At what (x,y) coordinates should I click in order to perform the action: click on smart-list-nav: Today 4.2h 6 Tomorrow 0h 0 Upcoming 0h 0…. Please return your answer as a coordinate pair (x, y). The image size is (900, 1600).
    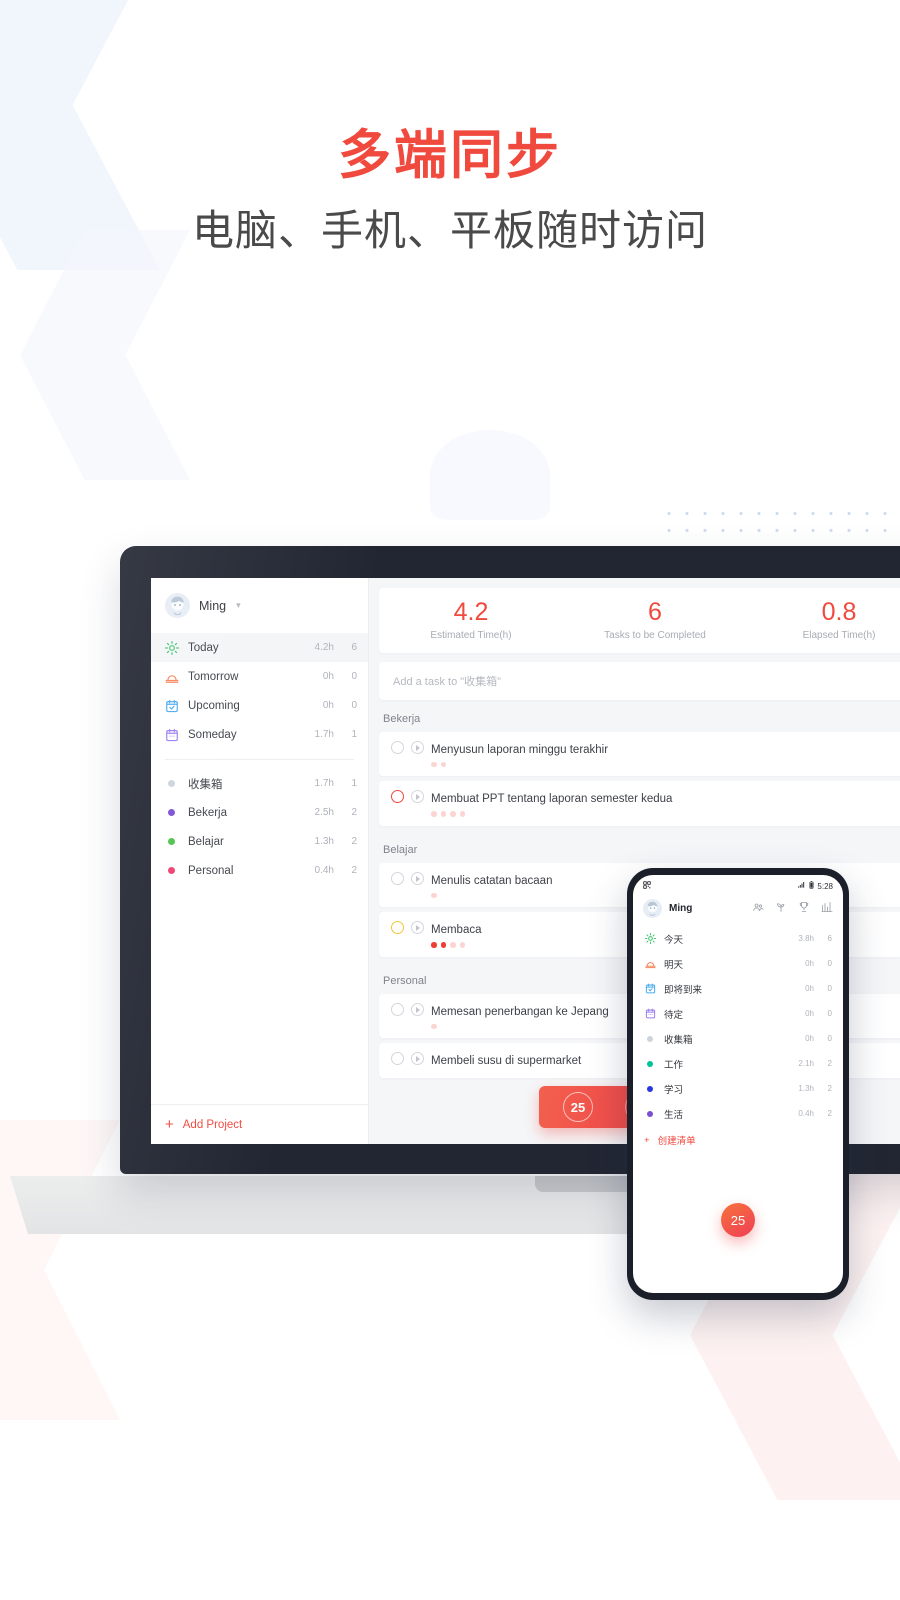
    Looking at the image, I should click on (259, 758).